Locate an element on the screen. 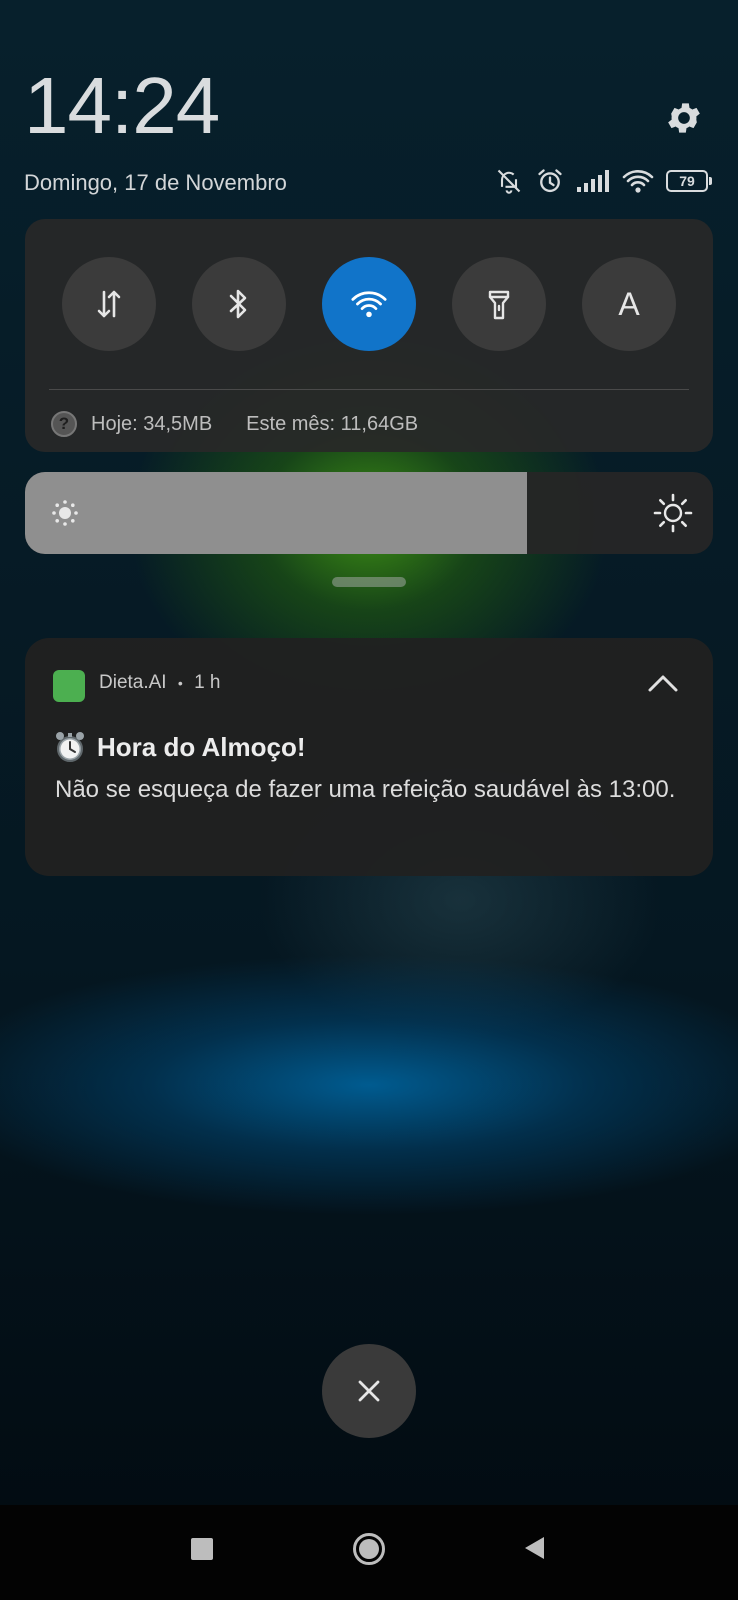  alarm-icon is located at coordinates (550, 181).